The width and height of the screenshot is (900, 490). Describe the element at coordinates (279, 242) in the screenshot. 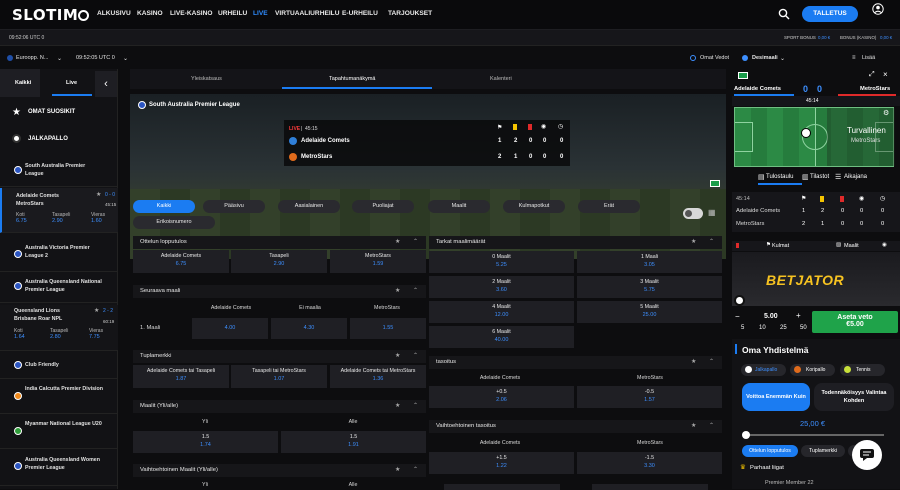

I see `market-header: Ottelun lopputulos ★ ⌃` at that location.